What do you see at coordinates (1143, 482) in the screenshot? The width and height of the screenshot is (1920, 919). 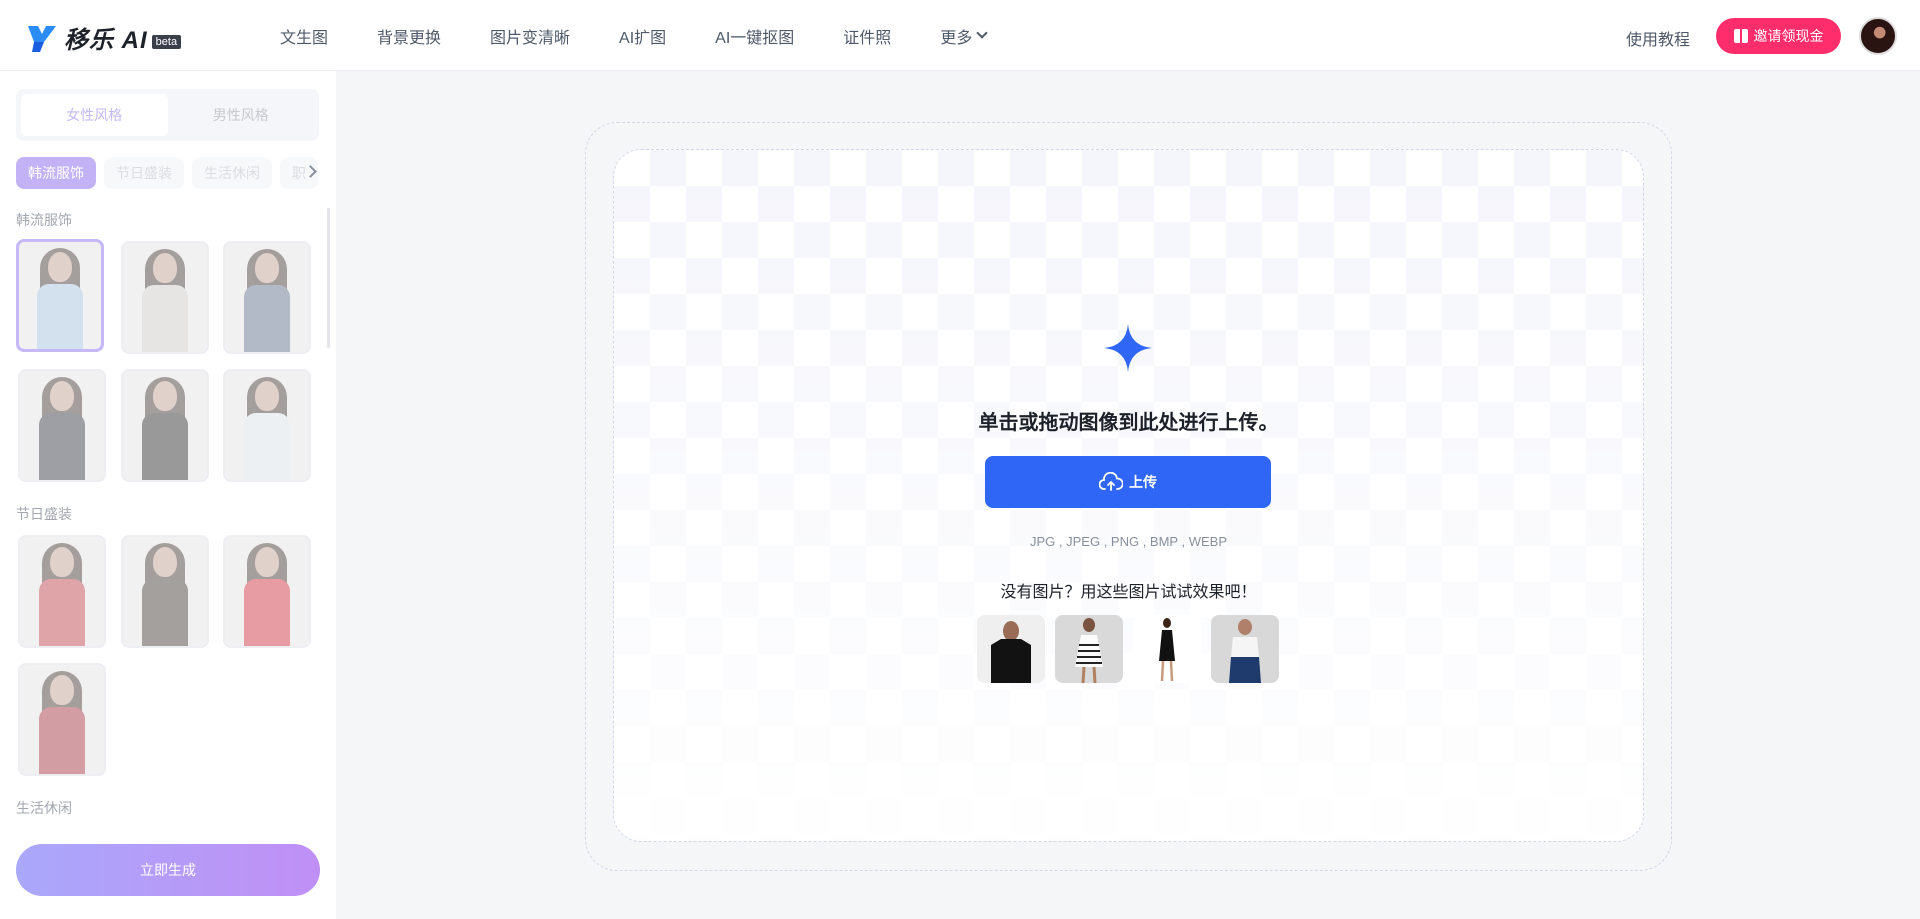 I see `upload-label: 上传` at bounding box center [1143, 482].